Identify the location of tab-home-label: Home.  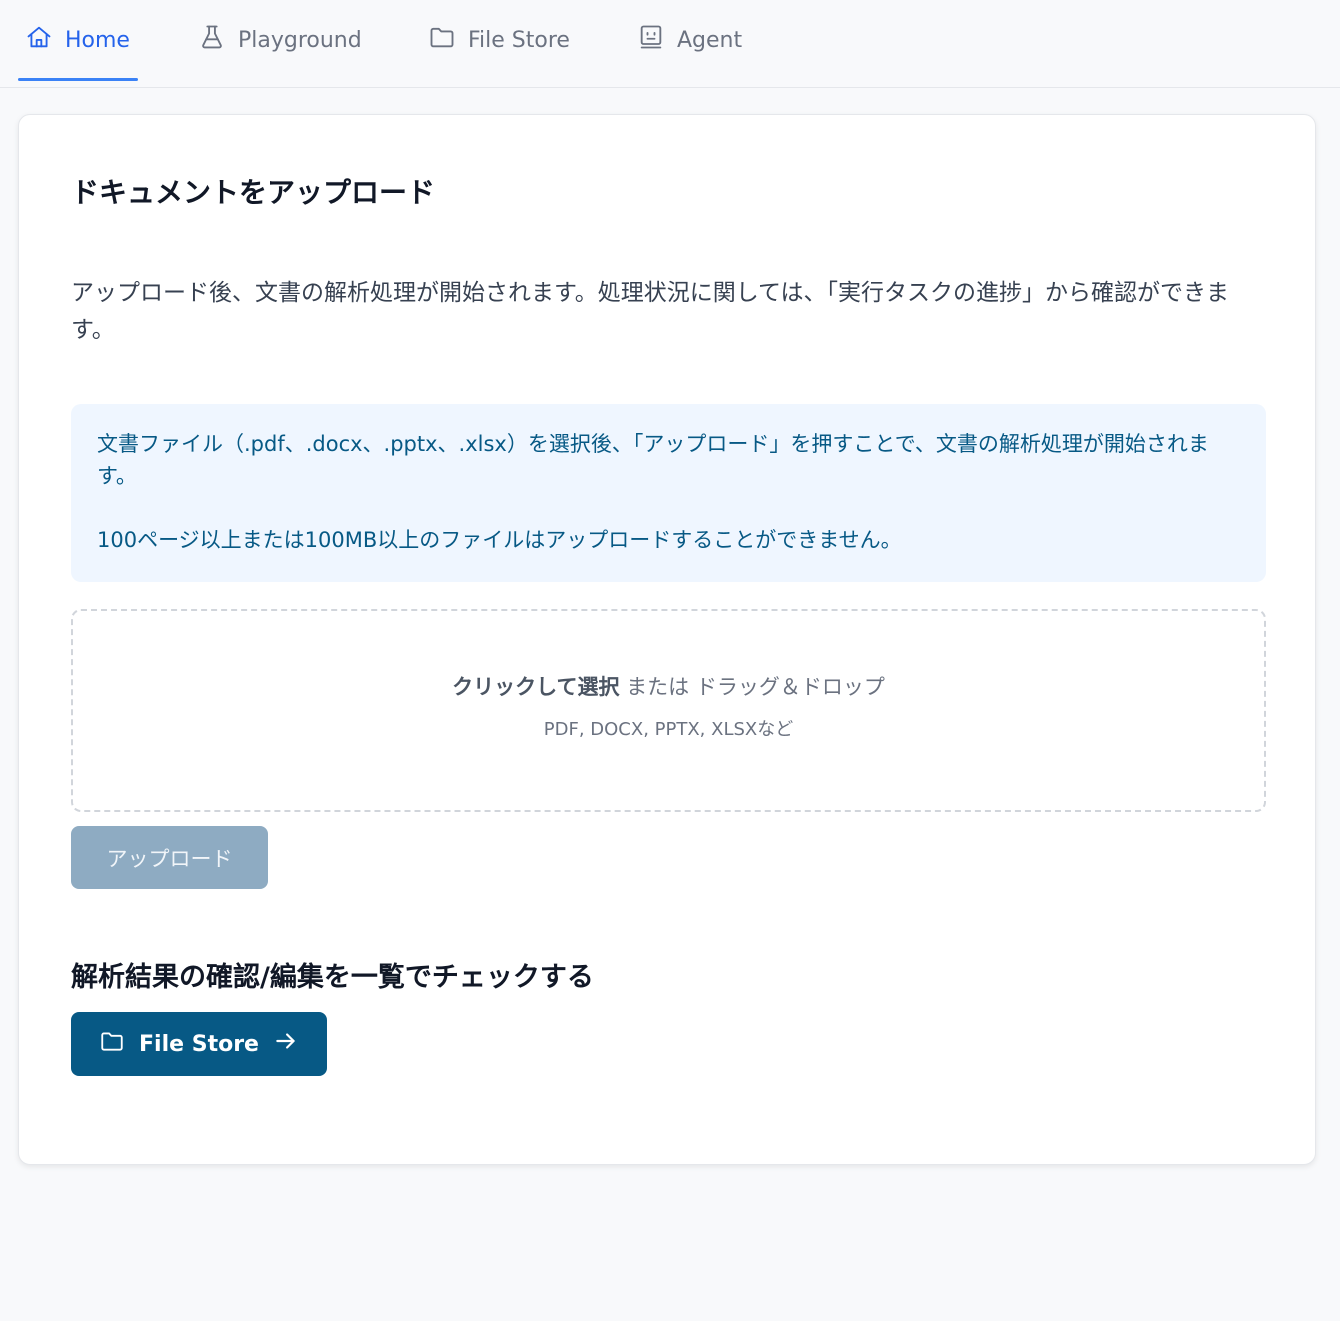
(97, 40).